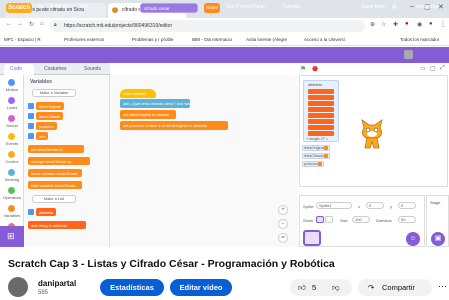 This screenshot has height=300, width=449. Describe the element at coordinates (46, 212) in the screenshot. I see `list-block: alfabeto` at that location.